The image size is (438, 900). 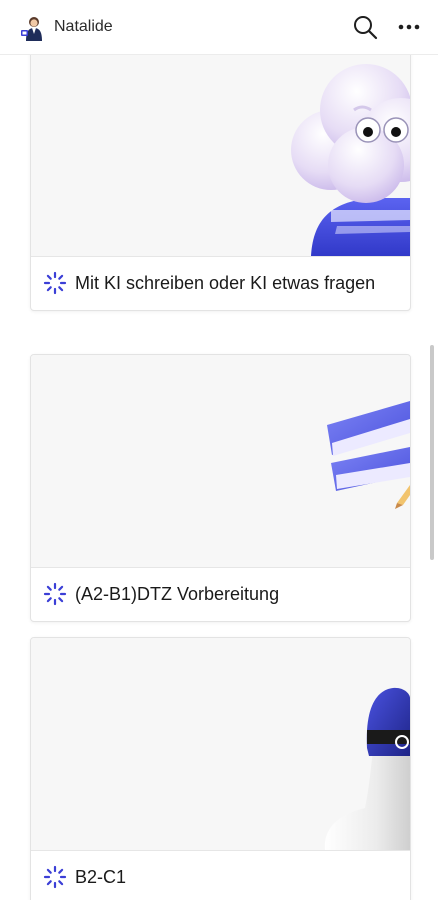 I want to click on card-title: Mit KI schreiben oder KI etwas fragen, so click(x=225, y=283).